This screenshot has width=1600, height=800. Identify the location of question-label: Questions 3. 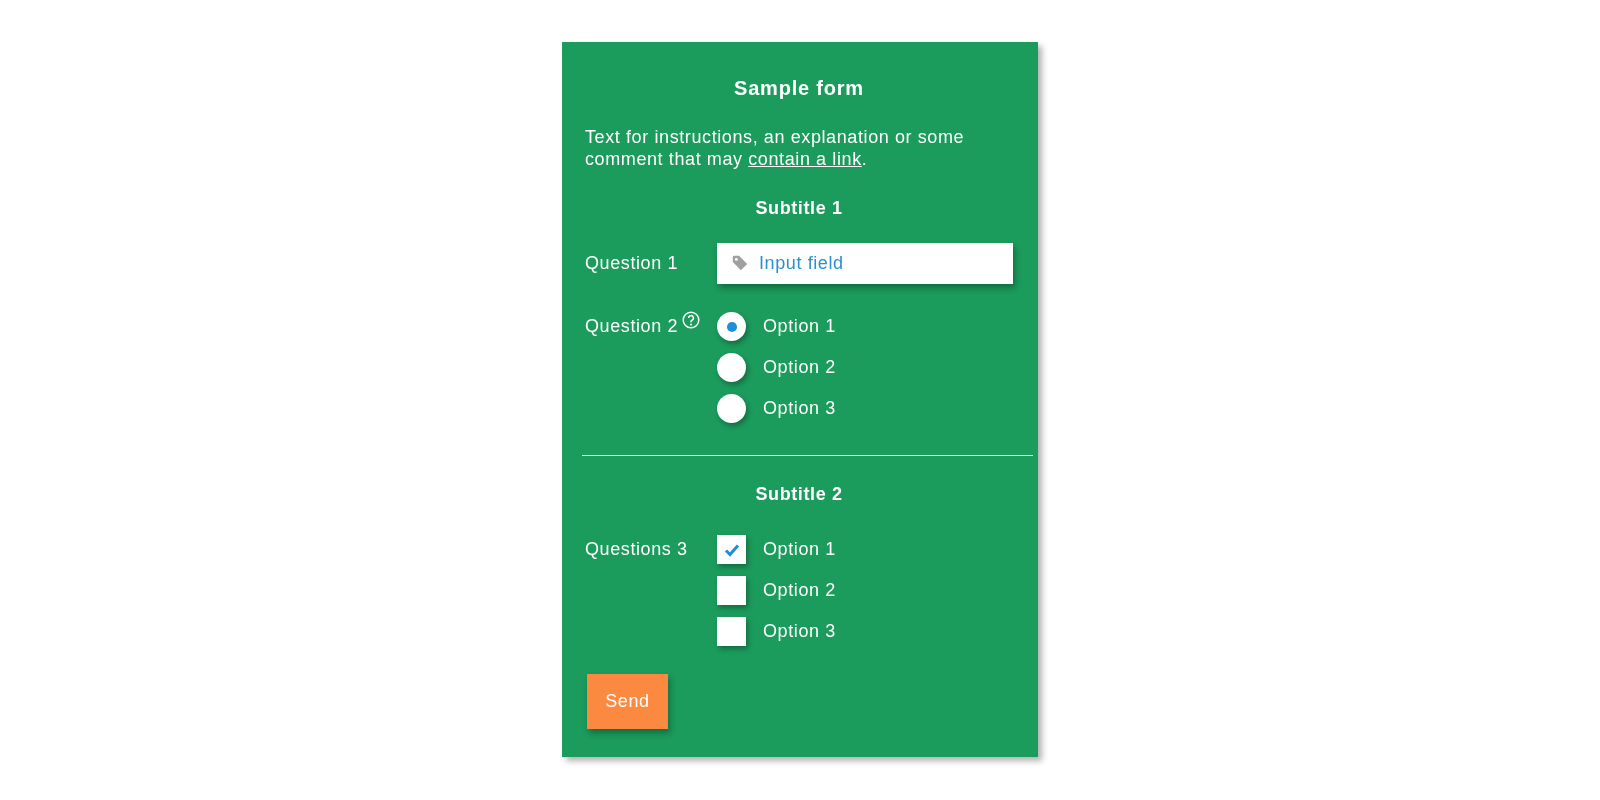
(636, 549).